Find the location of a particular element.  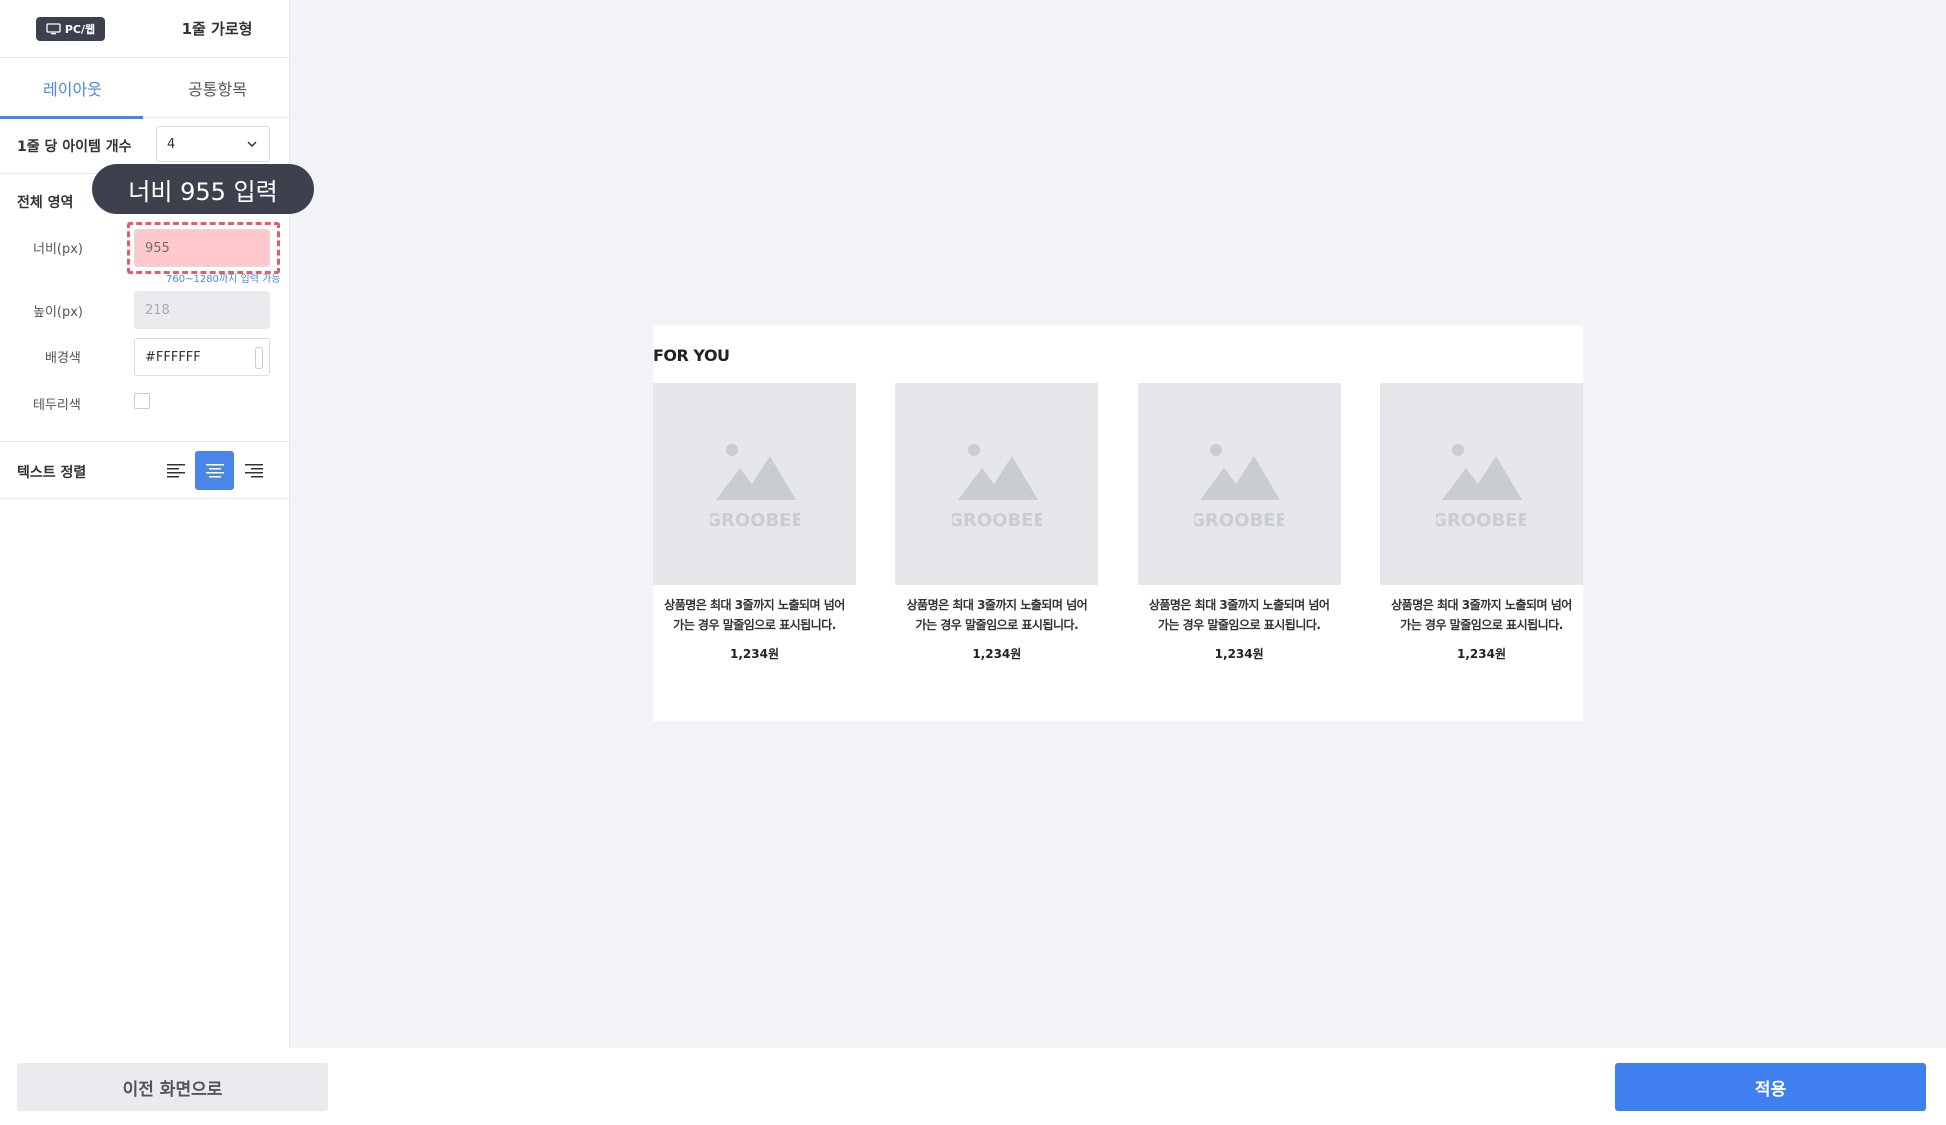

text-align-label: 텍스트 정렬 is located at coordinates (52, 473).